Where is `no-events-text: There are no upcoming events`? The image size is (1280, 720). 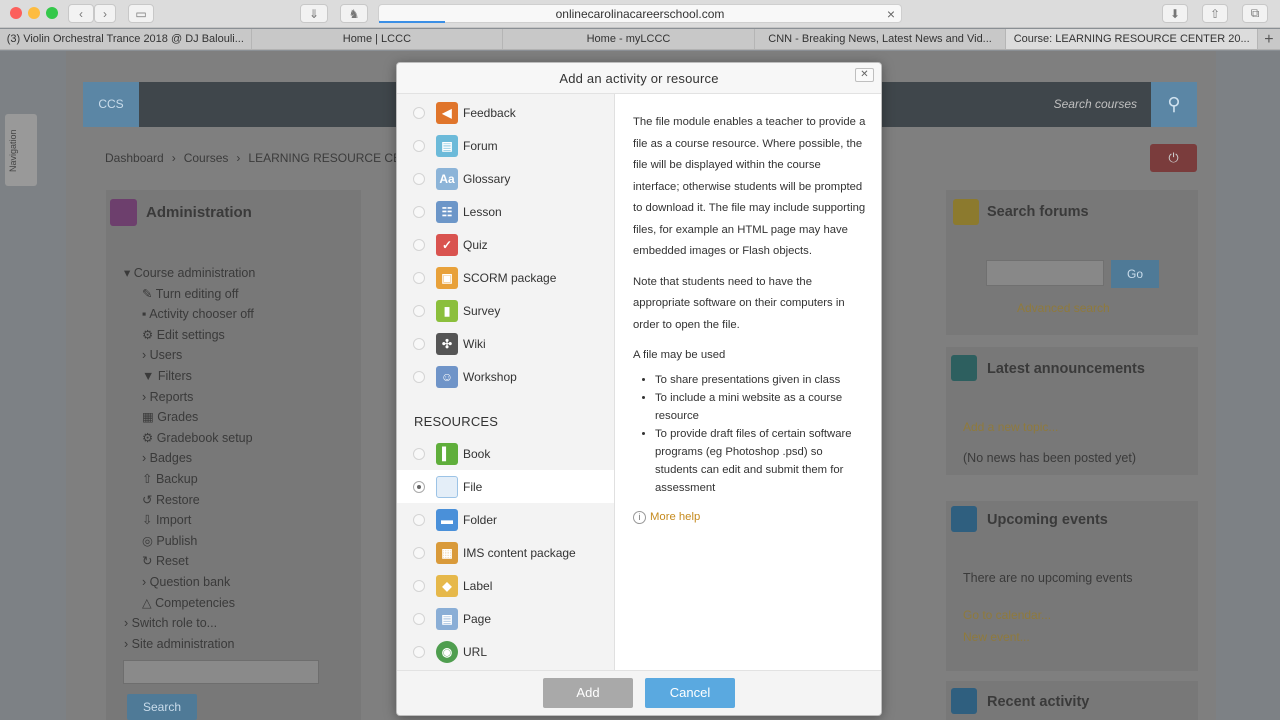
no-events-text: There are no upcoming events is located at coordinates (1048, 578).